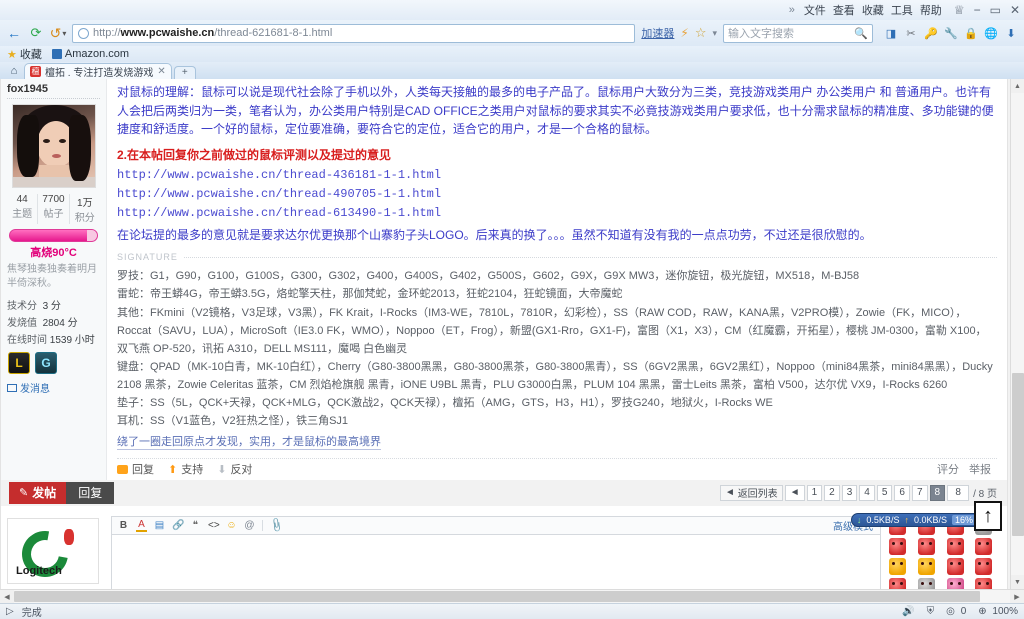 The height and width of the screenshot is (619, 1024). What do you see at coordinates (701, 33) in the screenshot?
I see `bookmark-star-icon: ☆` at bounding box center [701, 33].